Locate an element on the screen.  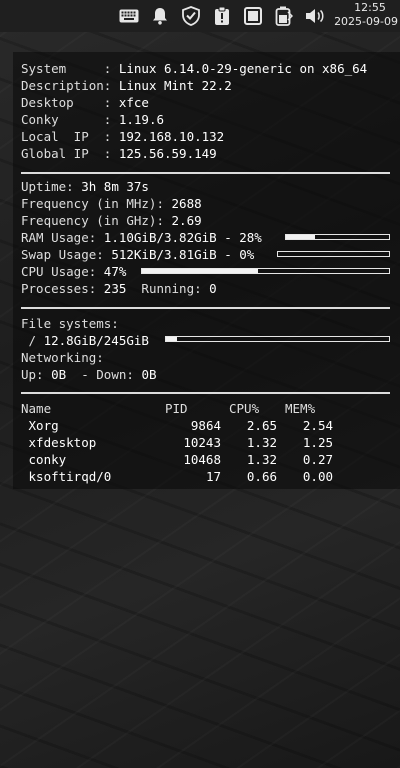
ram-usage-bar-fill is located at coordinates (300, 237).